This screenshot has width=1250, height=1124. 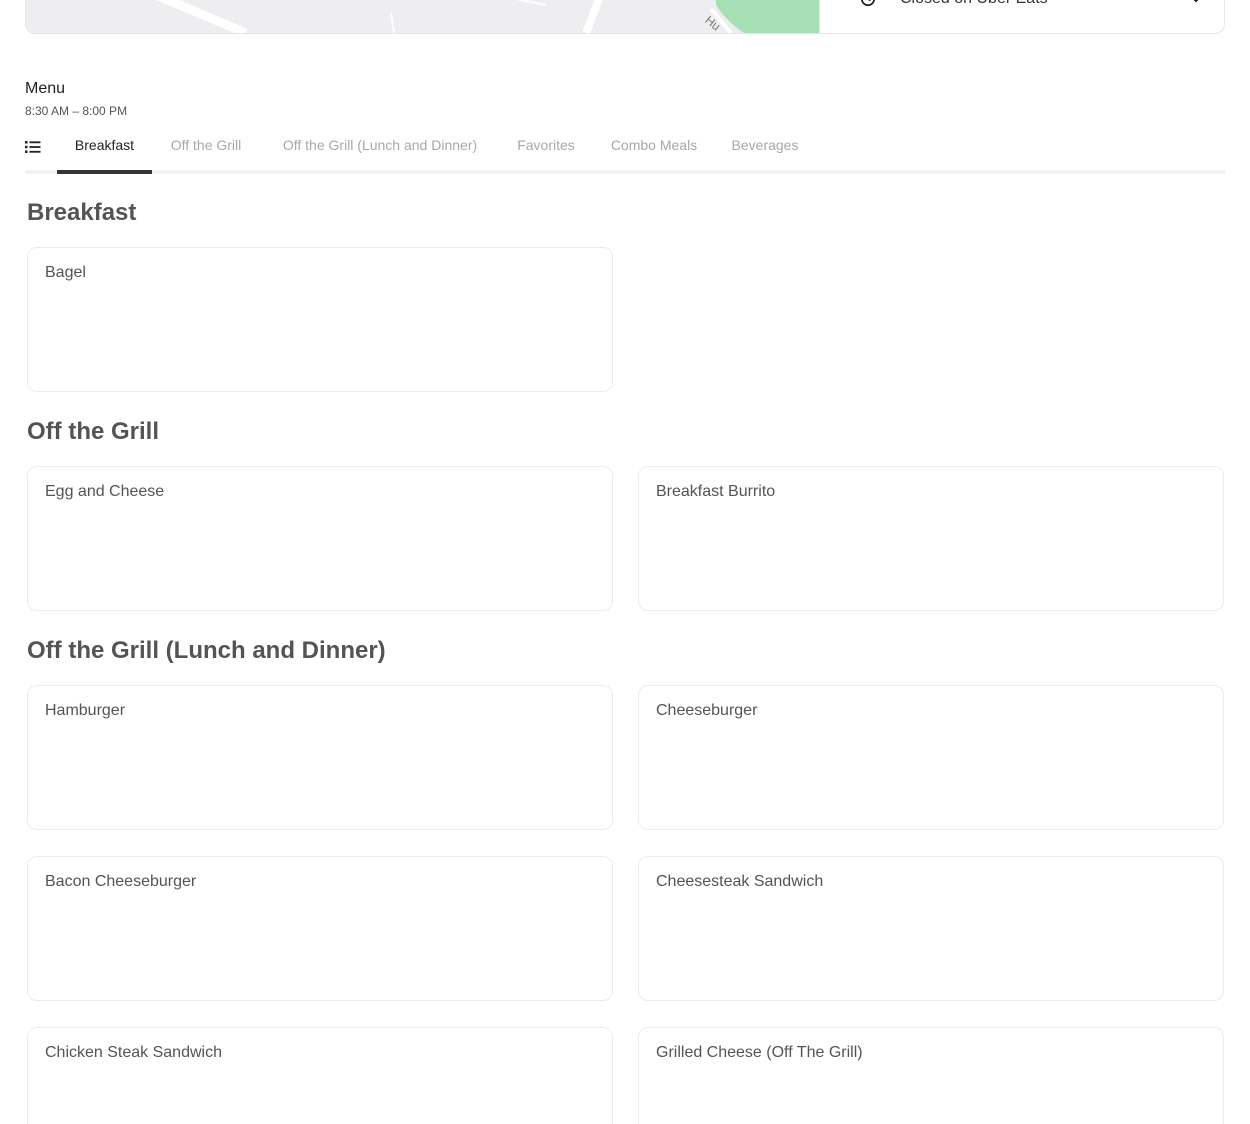 What do you see at coordinates (868, 3) in the screenshot?
I see `clock-icon` at bounding box center [868, 3].